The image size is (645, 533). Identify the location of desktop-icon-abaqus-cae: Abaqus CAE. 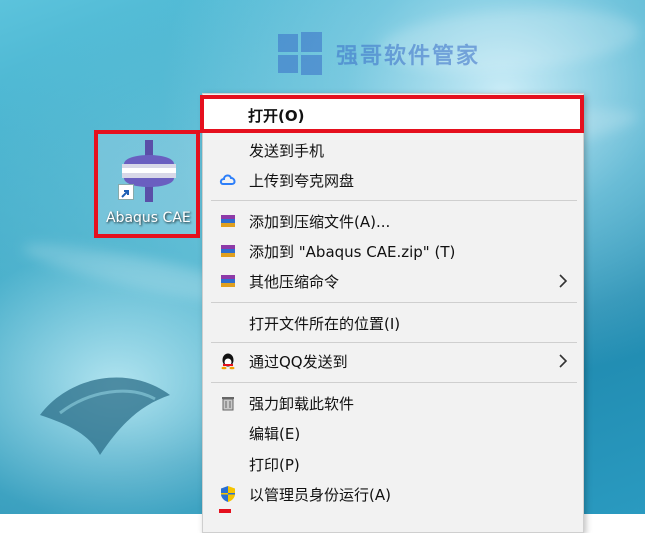
(147, 184).